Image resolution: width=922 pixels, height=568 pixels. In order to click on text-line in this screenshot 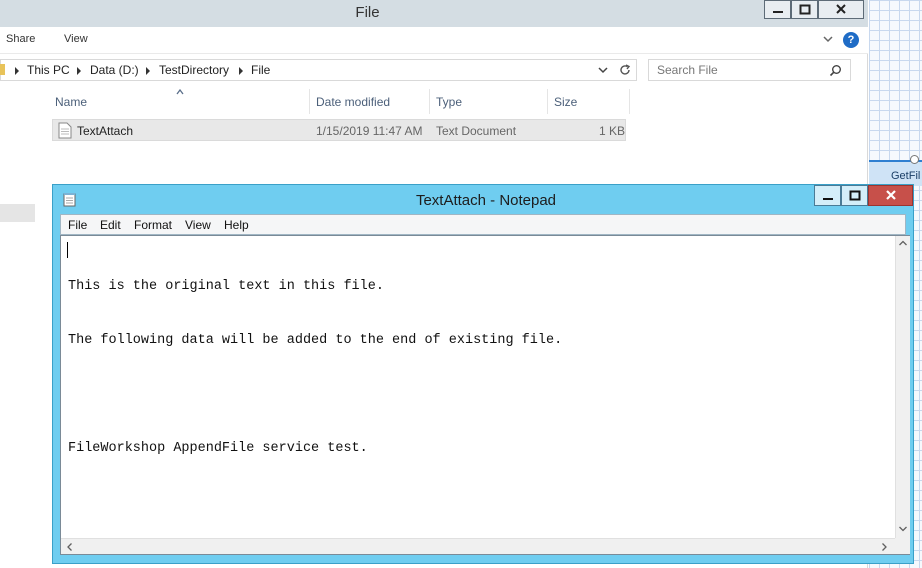, I will do `click(315, 395)`.